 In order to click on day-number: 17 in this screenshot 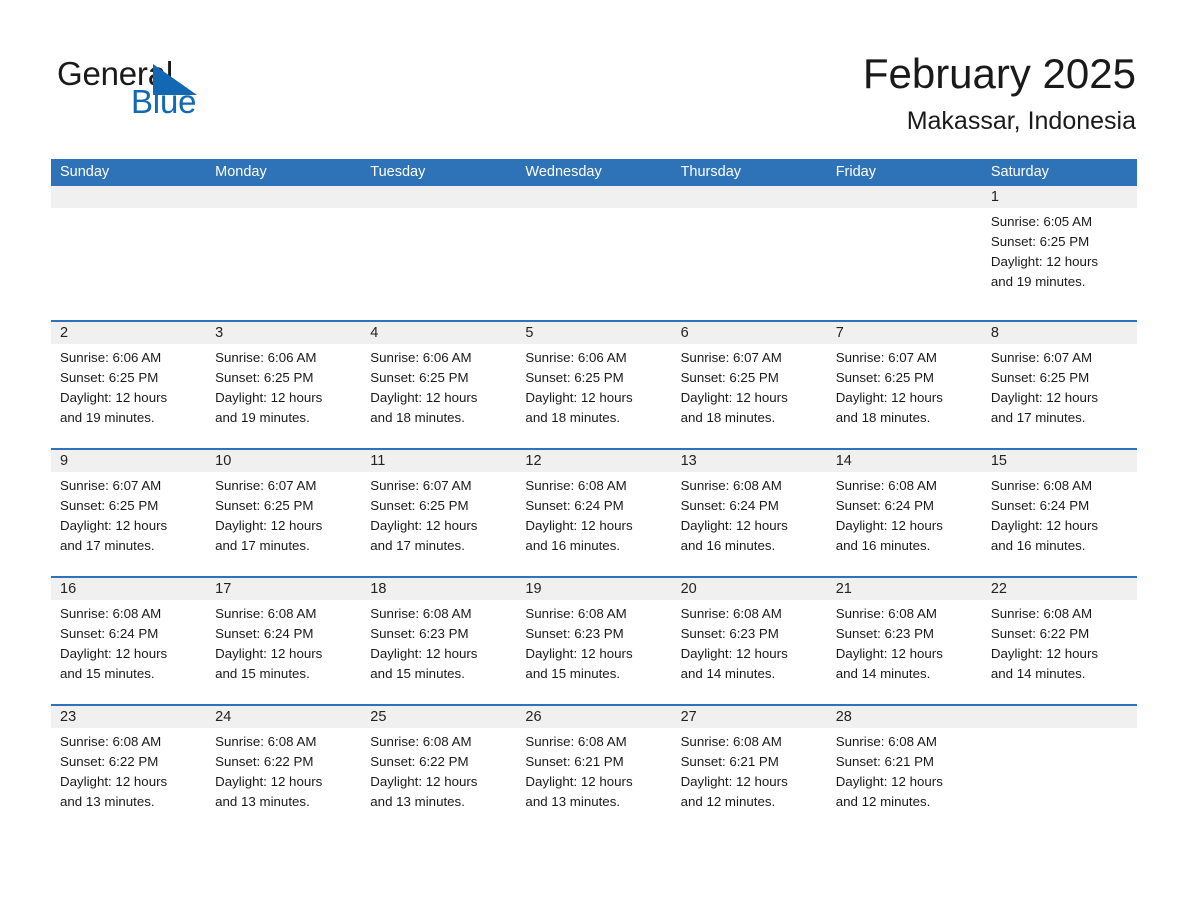, I will do `click(284, 589)`.